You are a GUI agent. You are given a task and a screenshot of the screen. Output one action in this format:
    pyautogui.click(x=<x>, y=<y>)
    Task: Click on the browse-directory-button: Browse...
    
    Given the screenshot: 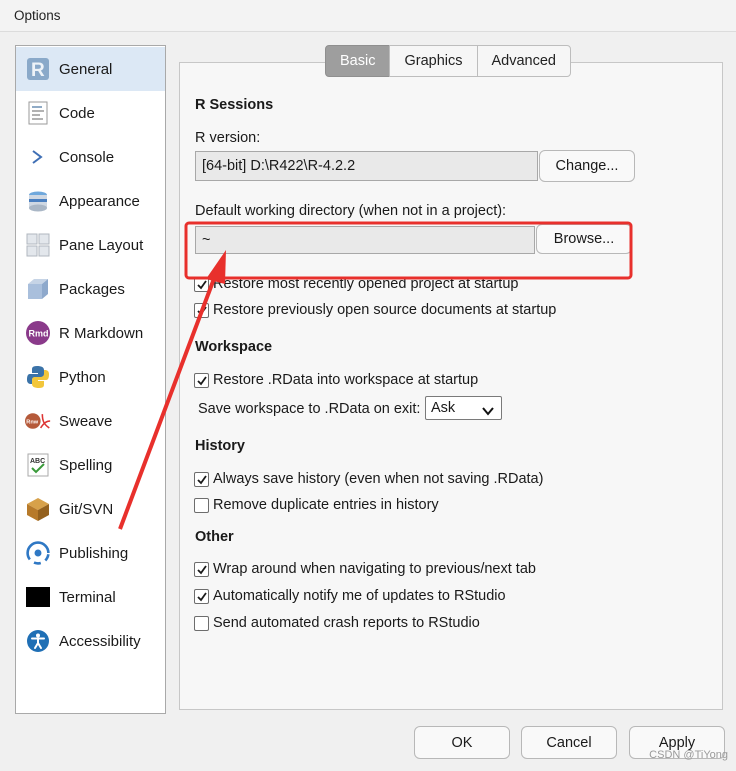 What is the action you would take?
    pyautogui.click(x=584, y=239)
    